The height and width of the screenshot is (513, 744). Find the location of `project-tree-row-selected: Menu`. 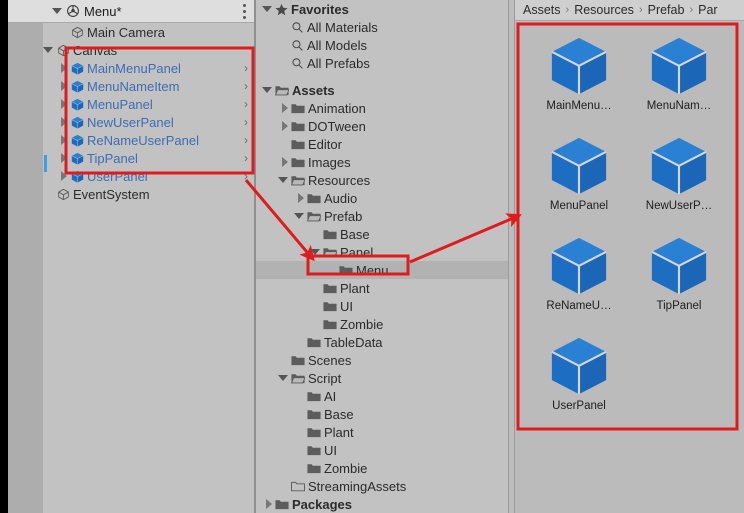

project-tree-row-selected: Menu is located at coordinates (382, 270).